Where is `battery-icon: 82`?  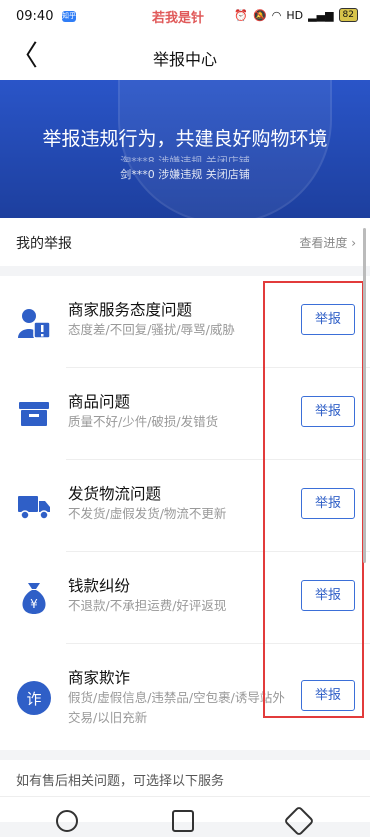 battery-icon: 82 is located at coordinates (348, 15).